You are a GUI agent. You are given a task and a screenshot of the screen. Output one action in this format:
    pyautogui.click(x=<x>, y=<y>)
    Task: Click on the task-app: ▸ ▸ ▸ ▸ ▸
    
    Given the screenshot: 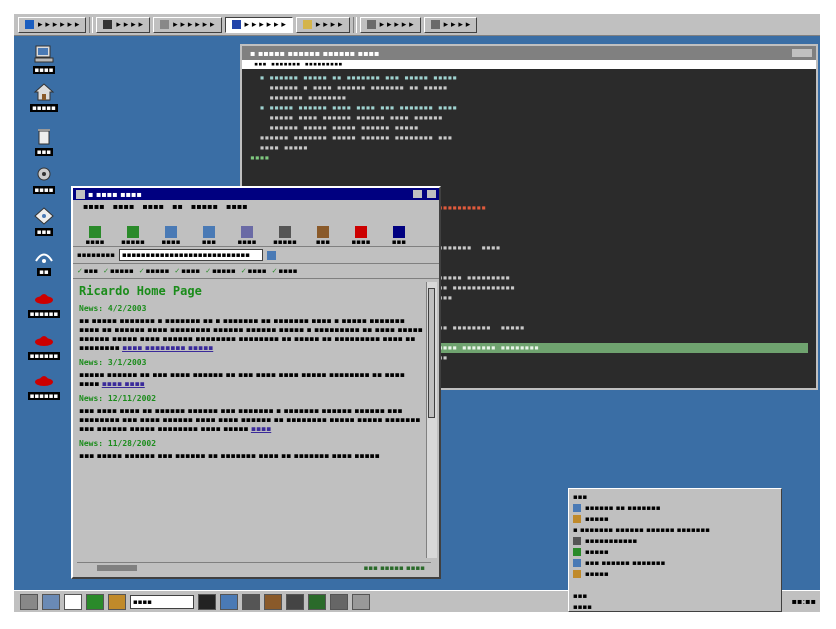 What is the action you would take?
    pyautogui.click(x=390, y=24)
    